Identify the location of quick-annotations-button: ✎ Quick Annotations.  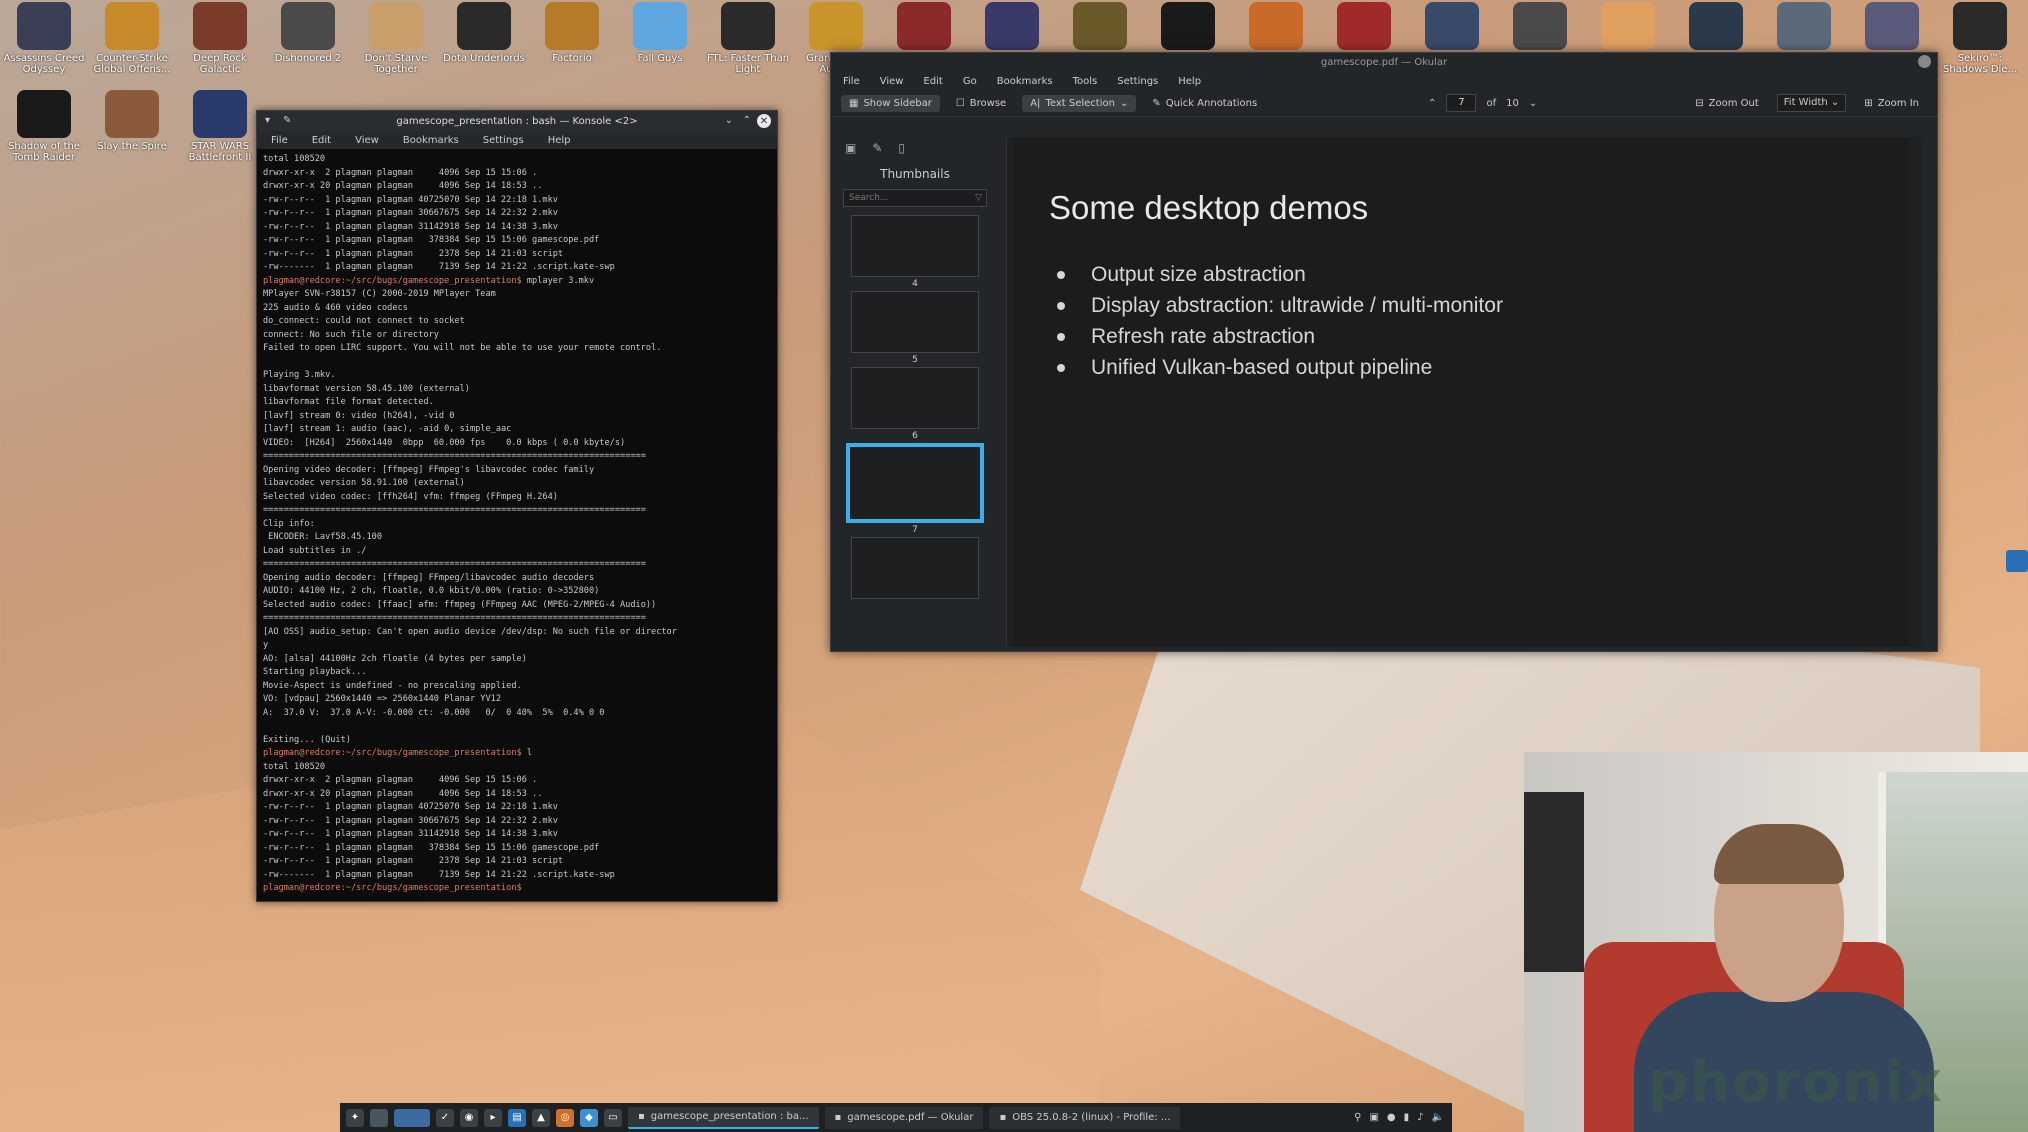
(1204, 103).